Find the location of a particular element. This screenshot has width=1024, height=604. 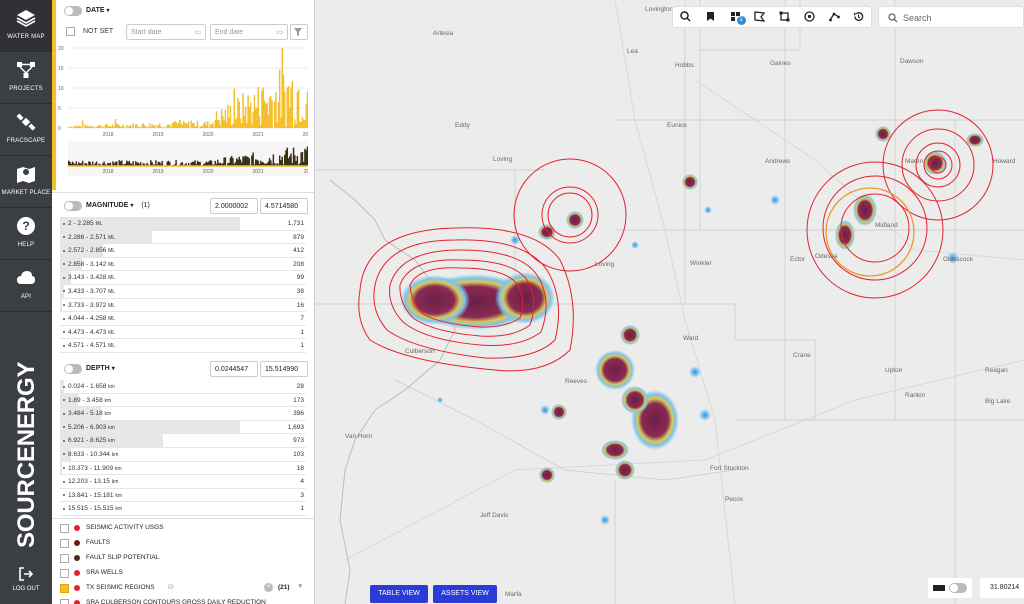

magnitude-row: 2.858 - 3.142 ML 208 is located at coordinates (183, 264).